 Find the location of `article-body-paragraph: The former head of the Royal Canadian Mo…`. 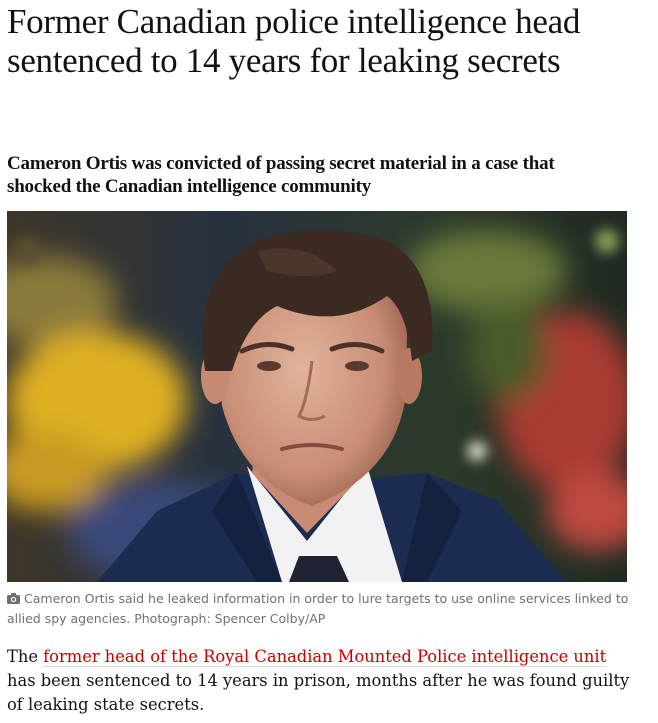

article-body-paragraph: The former head of the Royal Canadian Mo… is located at coordinates (322, 681).